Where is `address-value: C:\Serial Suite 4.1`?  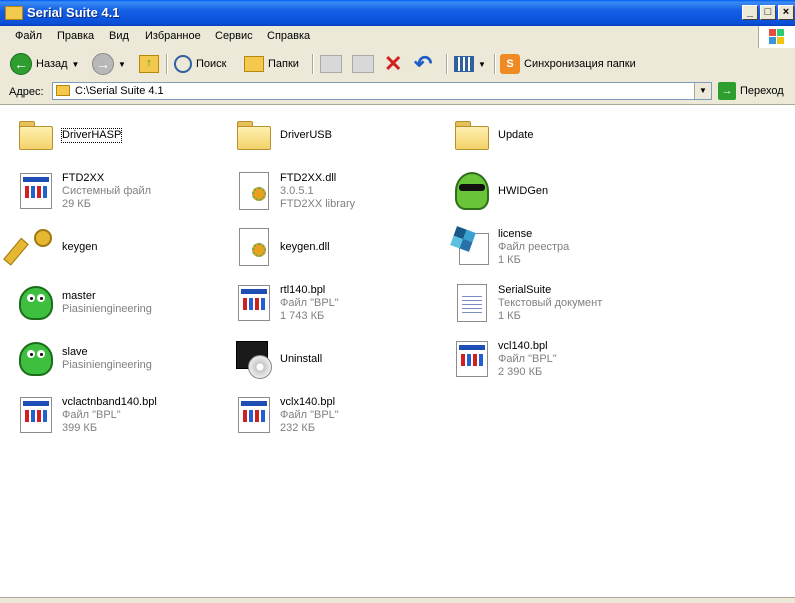
address-value: C:\Serial Suite 4.1 is located at coordinates (119, 91).